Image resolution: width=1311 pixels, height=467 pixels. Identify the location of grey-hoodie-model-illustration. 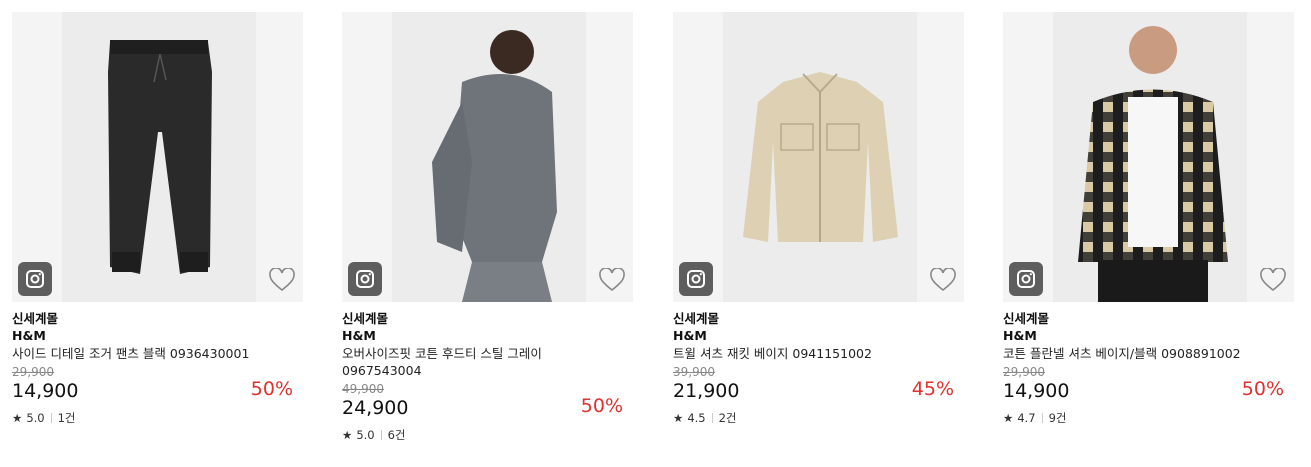
(489, 157).